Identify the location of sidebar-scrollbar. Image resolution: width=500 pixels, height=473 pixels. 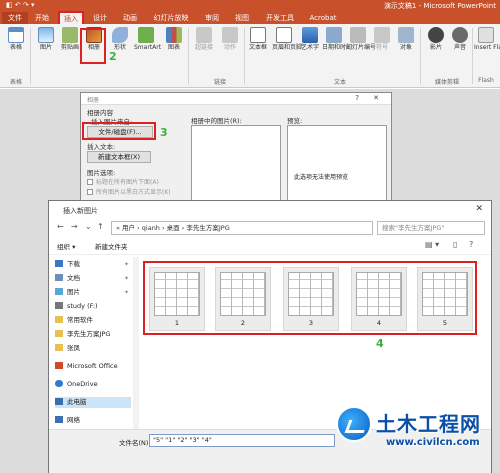
(136, 343).